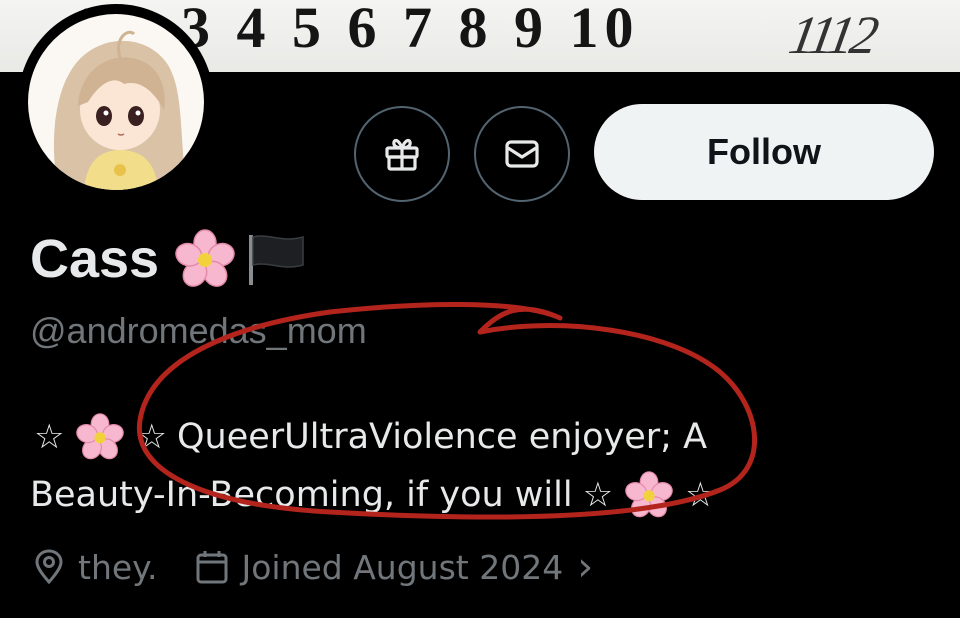 This screenshot has width=960, height=618. I want to click on message-button, so click(522, 154).